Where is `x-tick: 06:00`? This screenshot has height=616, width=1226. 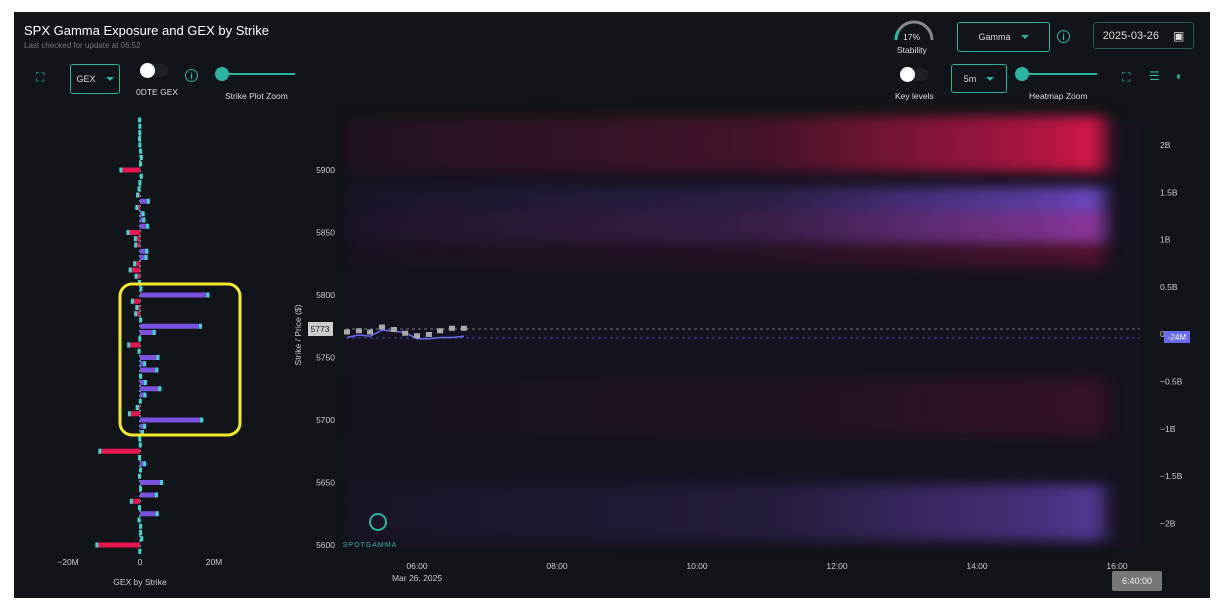
x-tick: 06:00 is located at coordinates (417, 566).